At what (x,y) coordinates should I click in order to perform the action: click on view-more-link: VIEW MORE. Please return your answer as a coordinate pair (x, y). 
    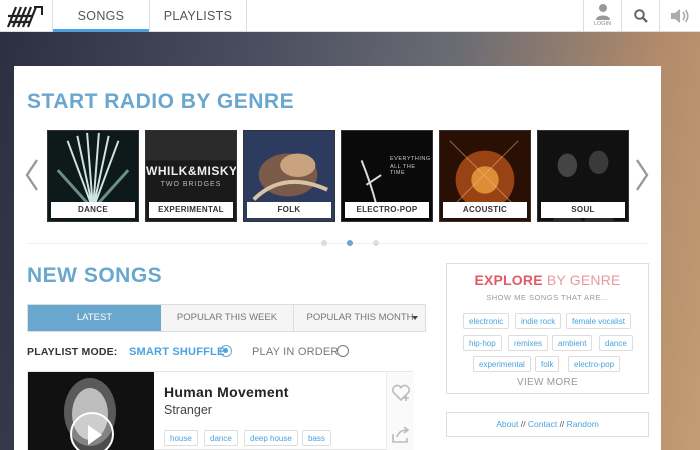
    Looking at the image, I should click on (547, 382).